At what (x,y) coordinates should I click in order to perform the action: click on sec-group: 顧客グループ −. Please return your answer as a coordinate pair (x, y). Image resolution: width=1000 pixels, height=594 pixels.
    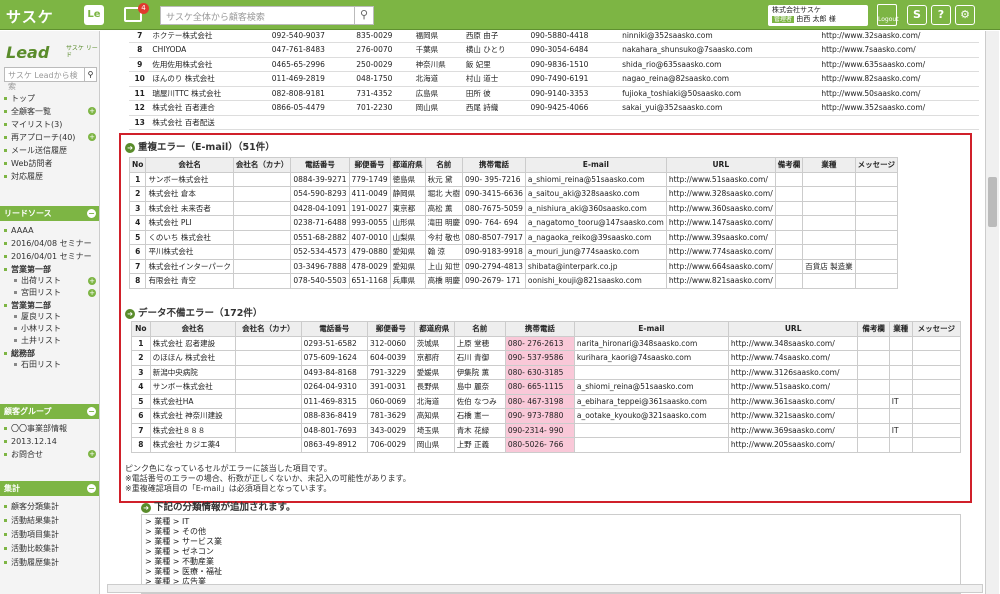
    Looking at the image, I should click on (49, 411).